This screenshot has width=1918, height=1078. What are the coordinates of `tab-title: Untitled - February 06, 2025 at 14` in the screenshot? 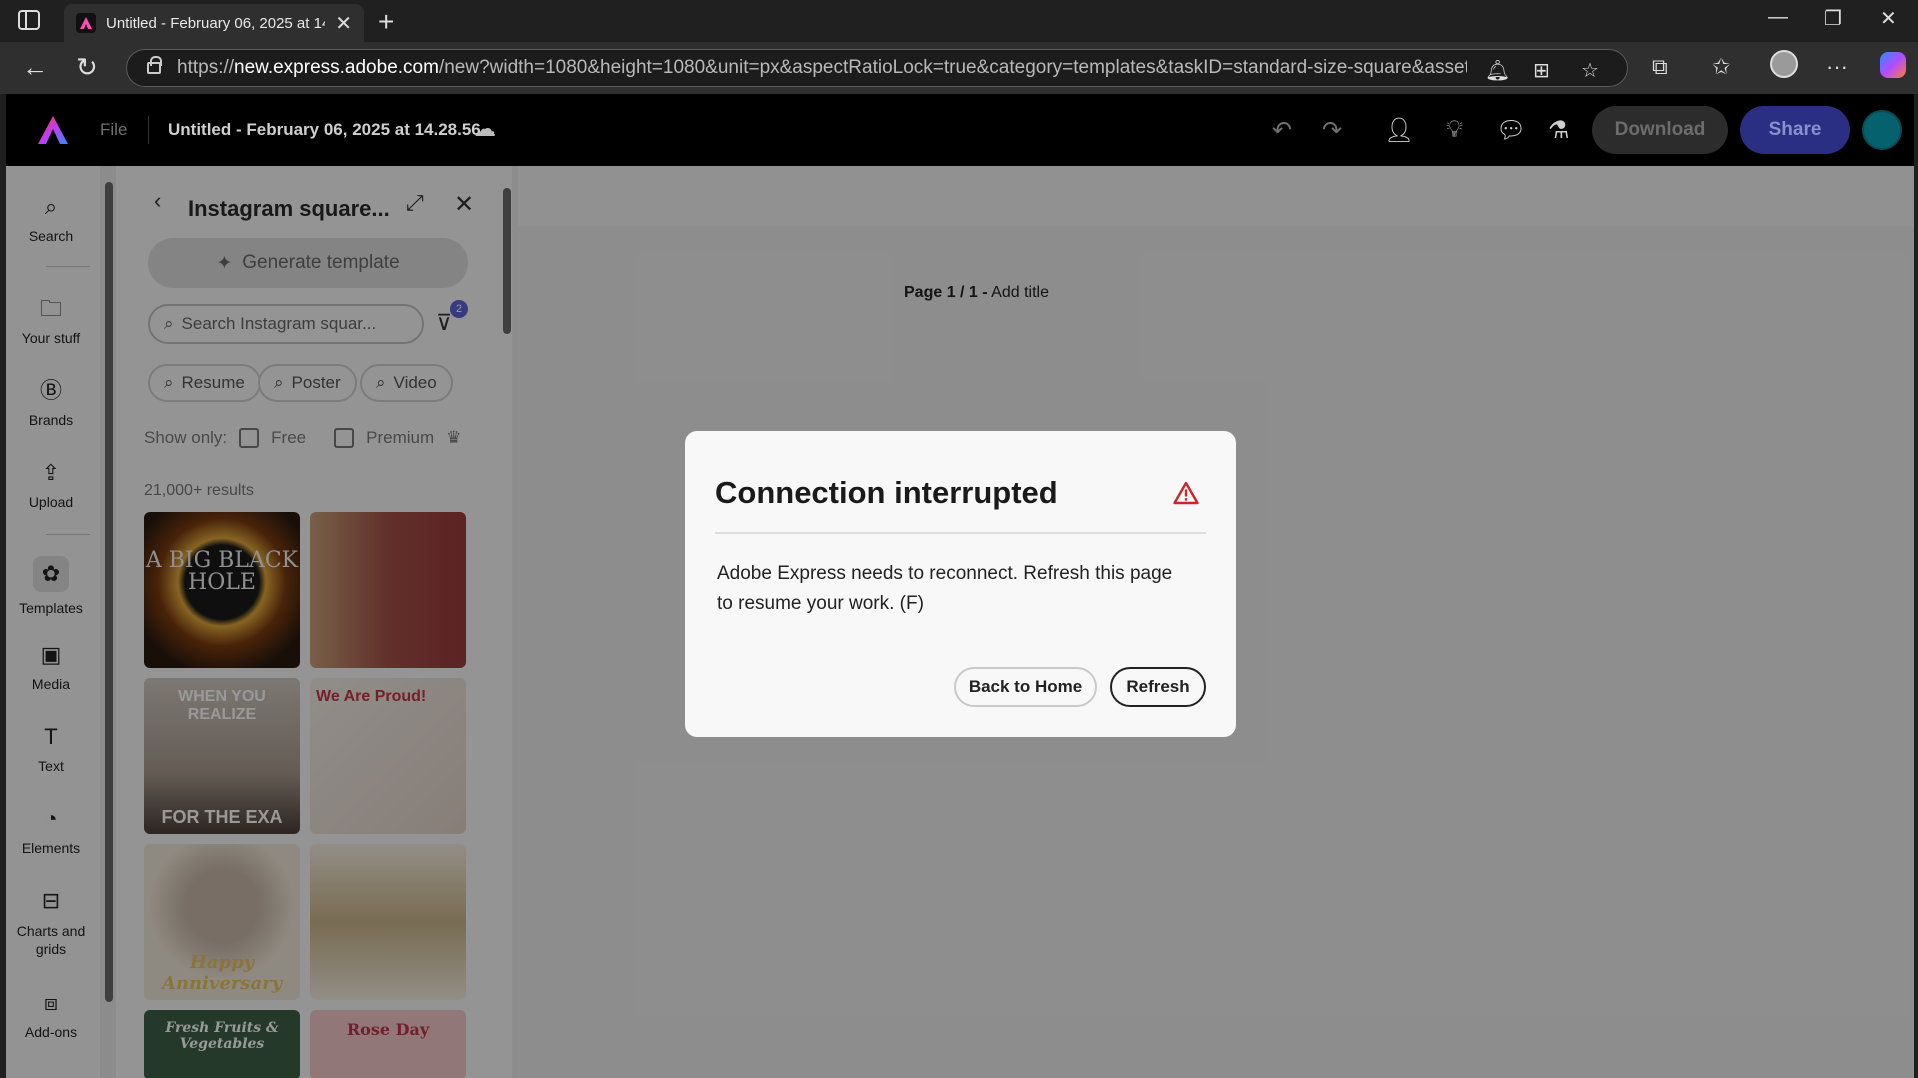 It's located at (216, 23).